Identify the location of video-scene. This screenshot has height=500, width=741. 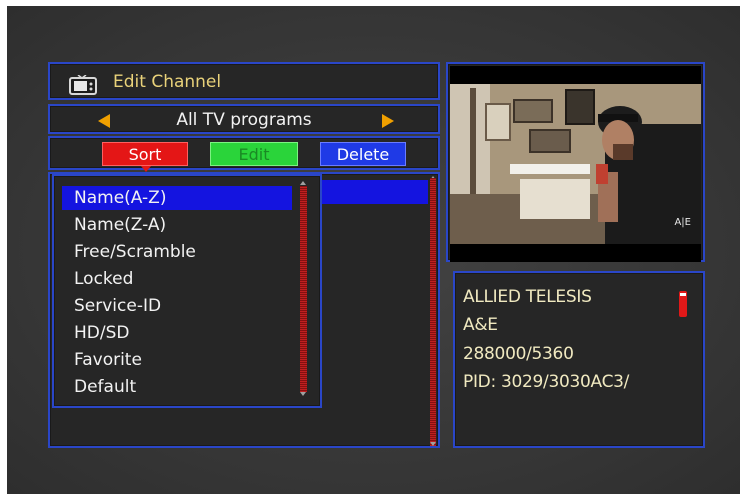
(575, 164).